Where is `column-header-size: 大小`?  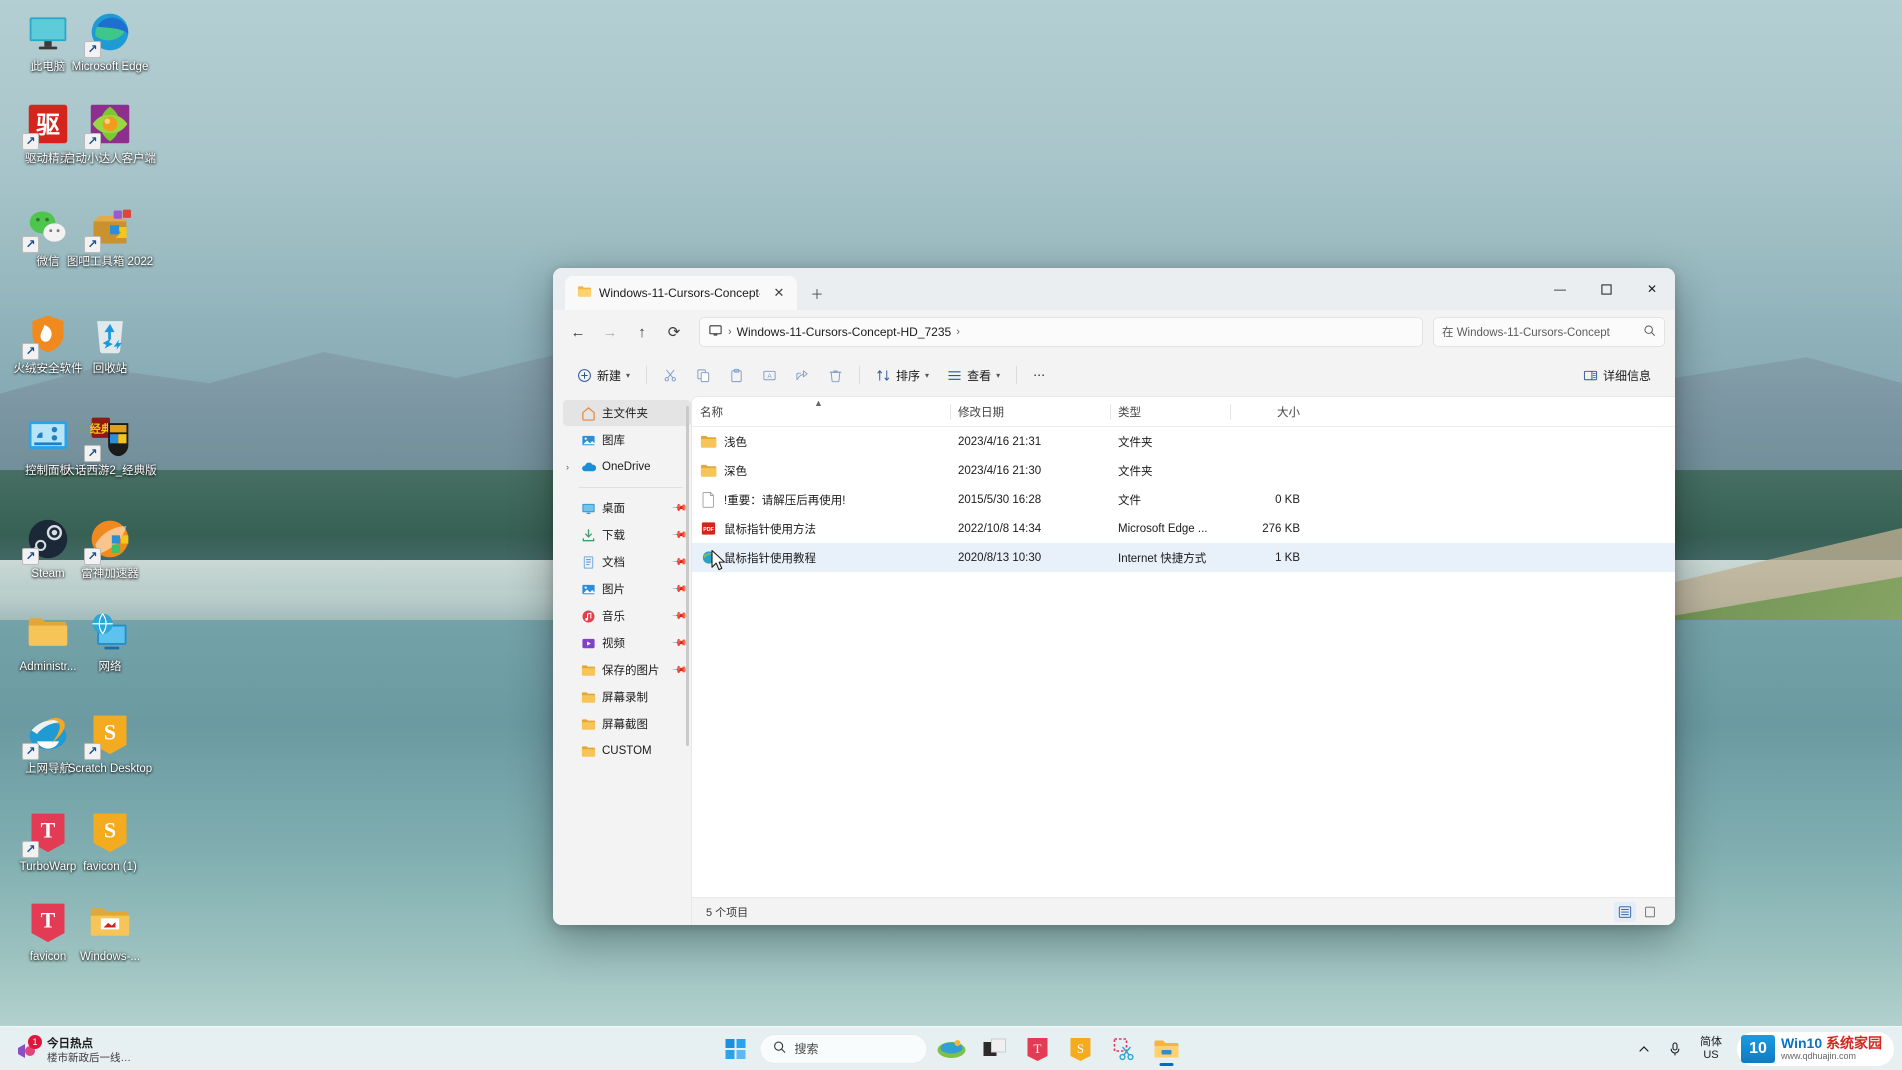 column-header-size: 大小 is located at coordinates (1269, 412).